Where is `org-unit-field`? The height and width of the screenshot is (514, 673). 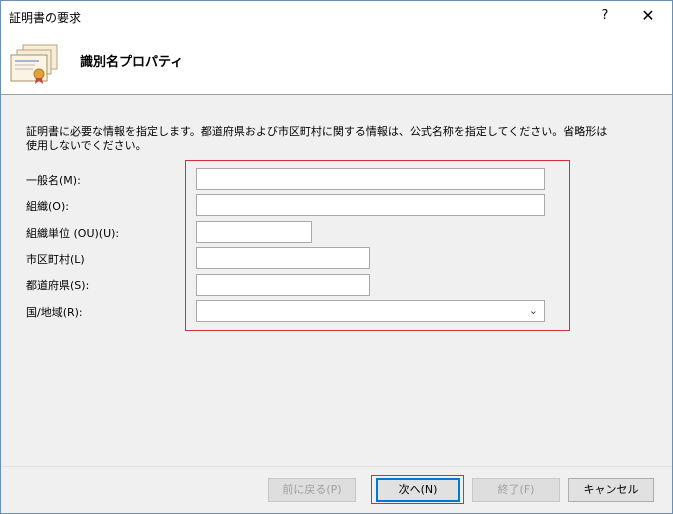 org-unit-field is located at coordinates (254, 232).